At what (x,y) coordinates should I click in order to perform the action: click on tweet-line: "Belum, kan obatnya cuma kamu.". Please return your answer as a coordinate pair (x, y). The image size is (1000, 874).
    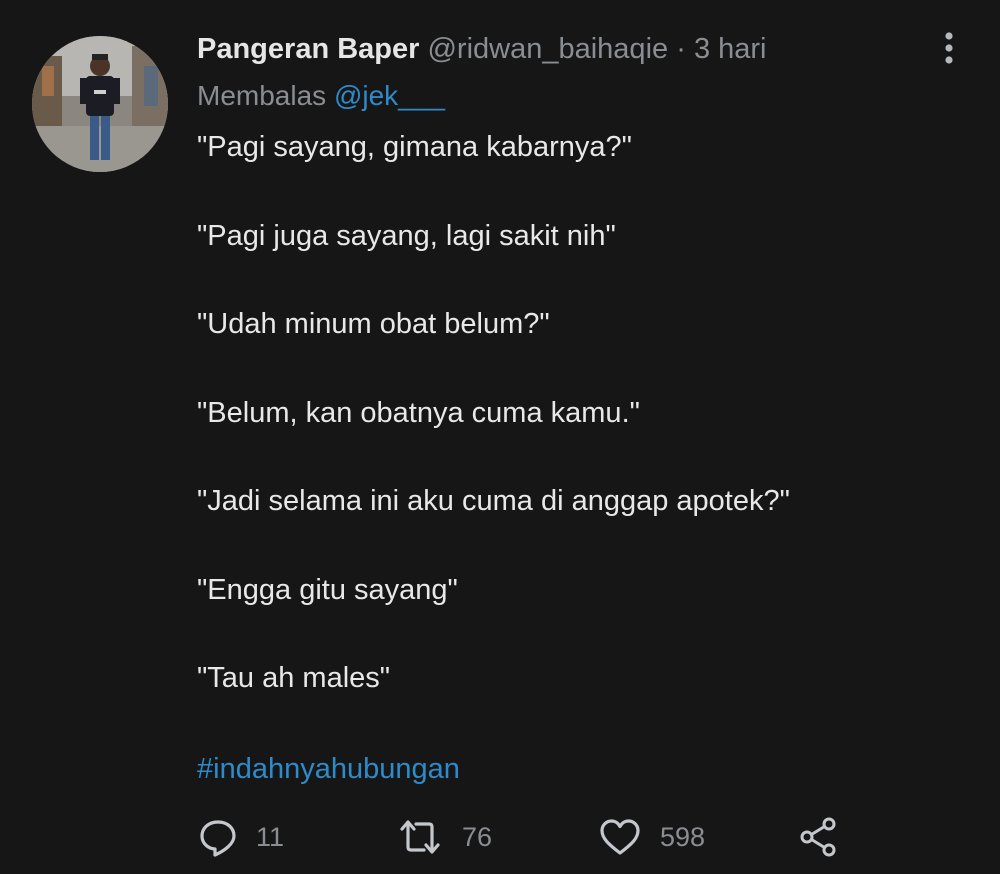
    Looking at the image, I should click on (418, 412).